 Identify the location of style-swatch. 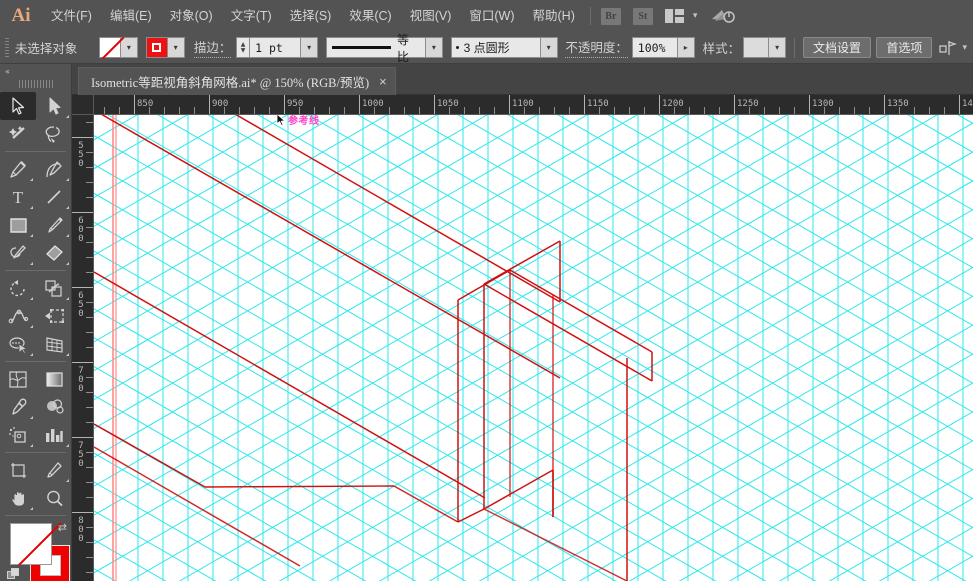
(756, 47).